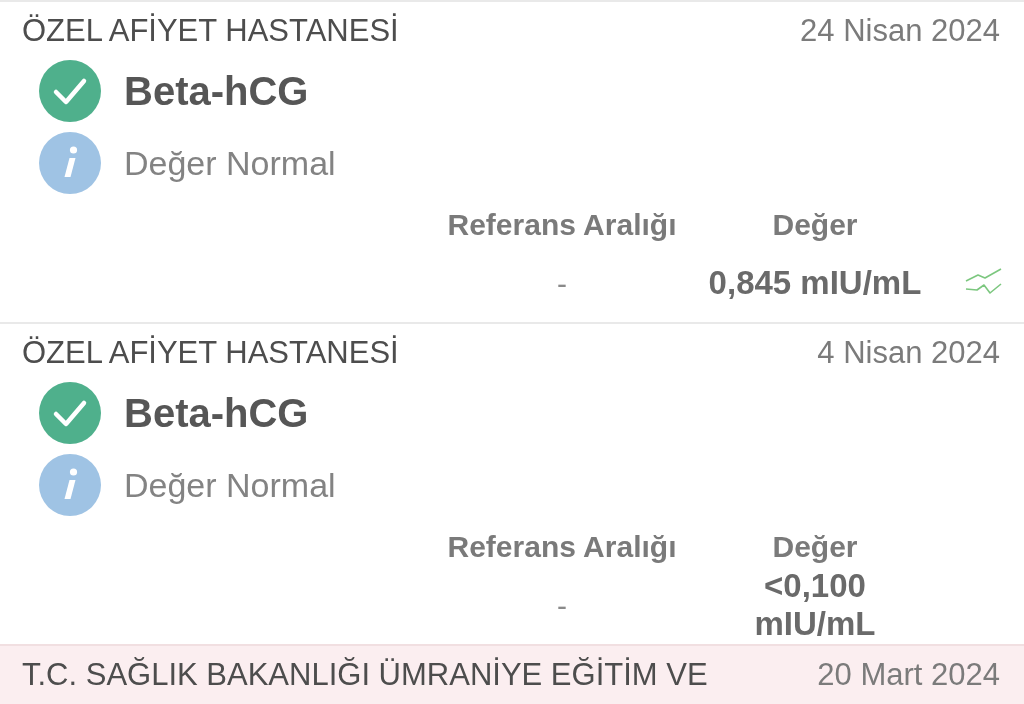  What do you see at coordinates (900, 30) in the screenshot?
I see `result-date: 24 Nisan 2024` at bounding box center [900, 30].